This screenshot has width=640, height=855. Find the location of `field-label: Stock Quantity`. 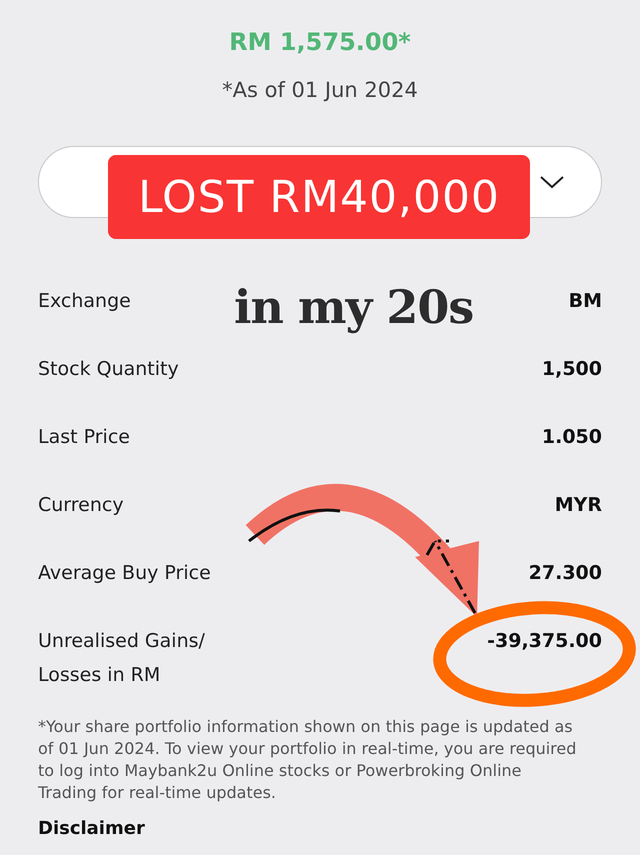

field-label: Stock Quantity is located at coordinates (108, 369).